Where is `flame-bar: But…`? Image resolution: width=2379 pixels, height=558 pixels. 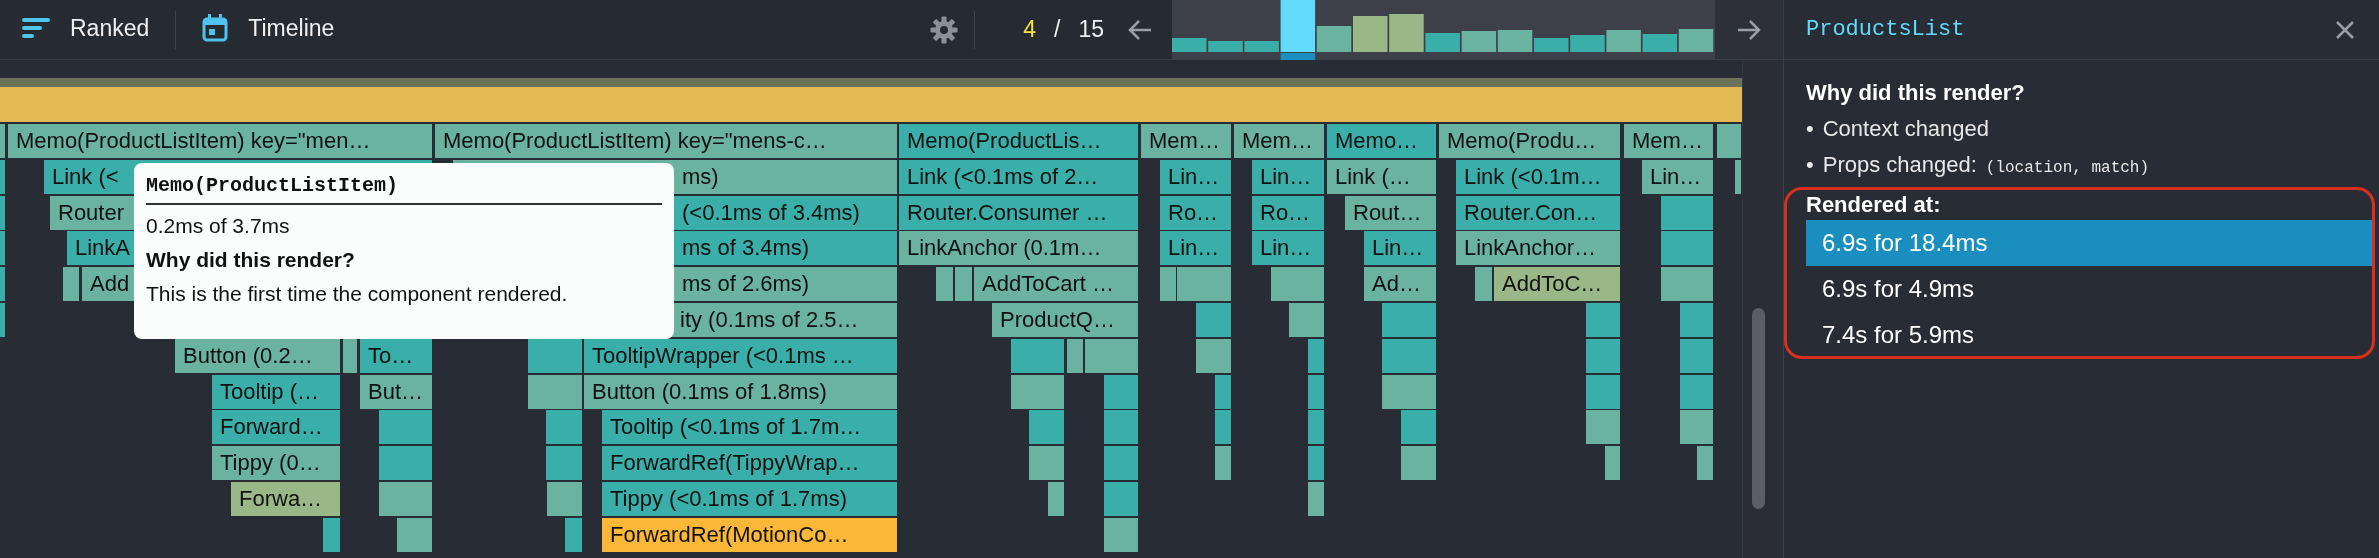
flame-bar: But… is located at coordinates (396, 391).